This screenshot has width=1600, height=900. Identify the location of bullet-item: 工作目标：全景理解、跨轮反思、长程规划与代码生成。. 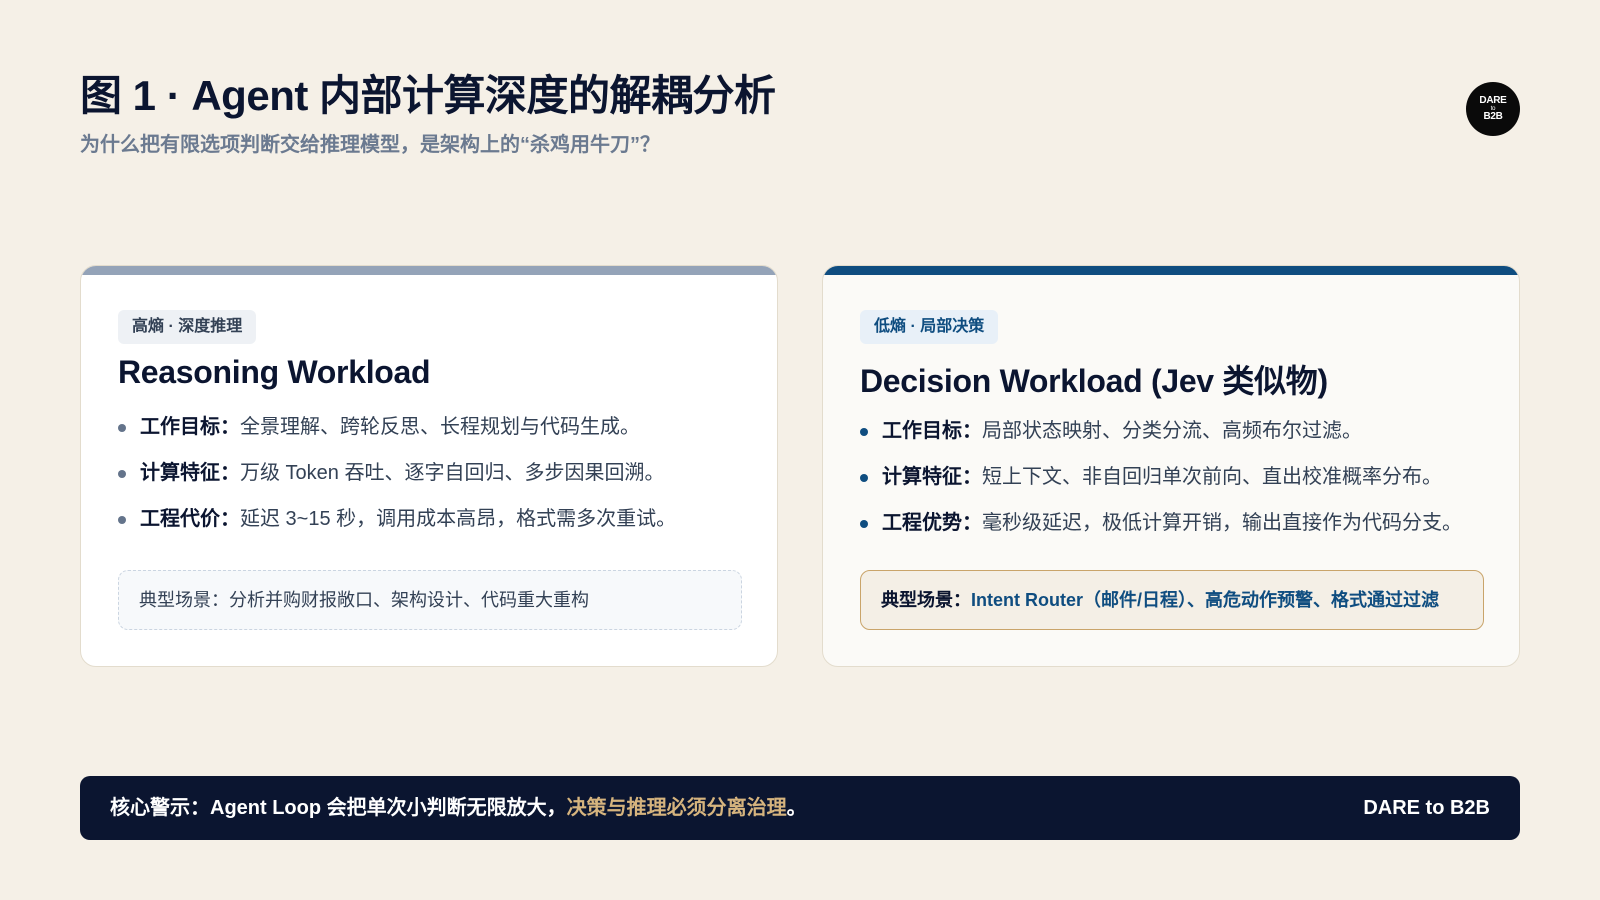
(397, 435).